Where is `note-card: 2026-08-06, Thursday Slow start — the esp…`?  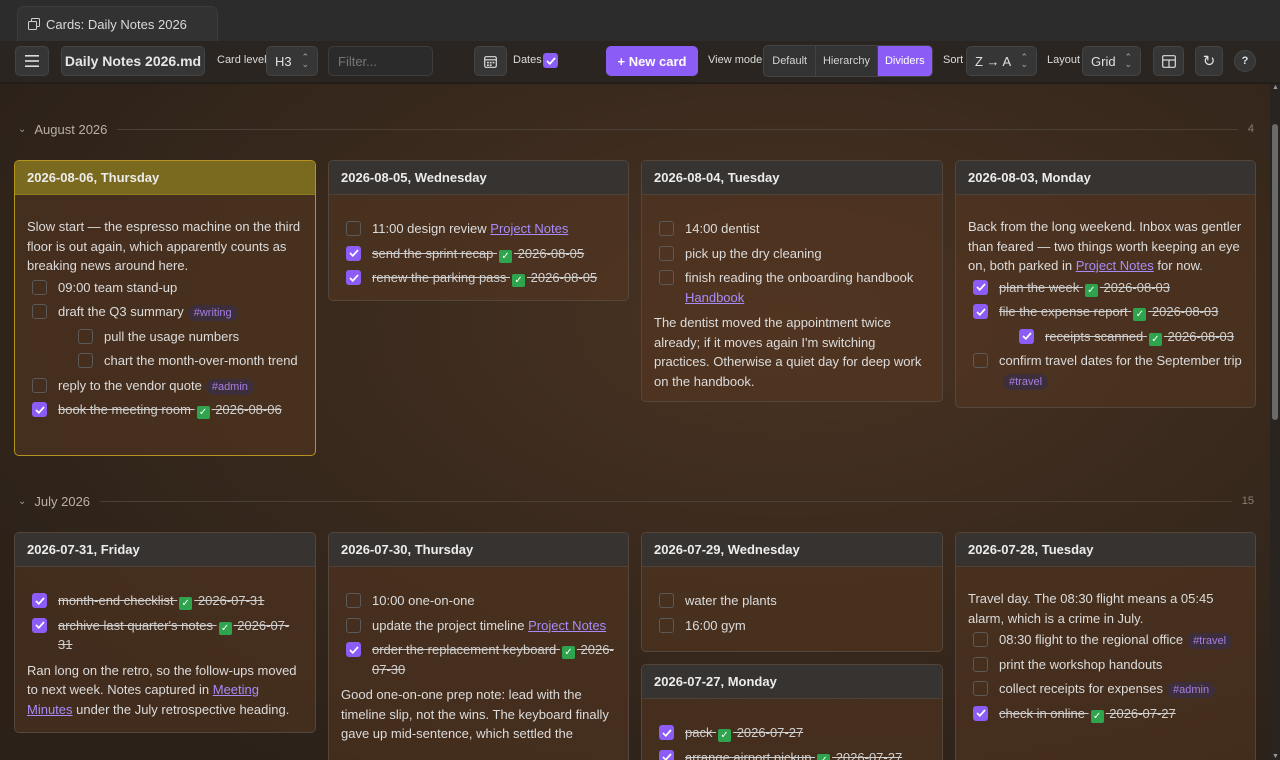
note-card: 2026-08-06, Thursday Slow start — the esp… is located at coordinates (165, 308).